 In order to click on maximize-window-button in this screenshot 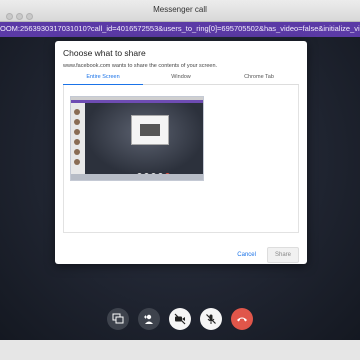, I will do `click(29, 16)`.